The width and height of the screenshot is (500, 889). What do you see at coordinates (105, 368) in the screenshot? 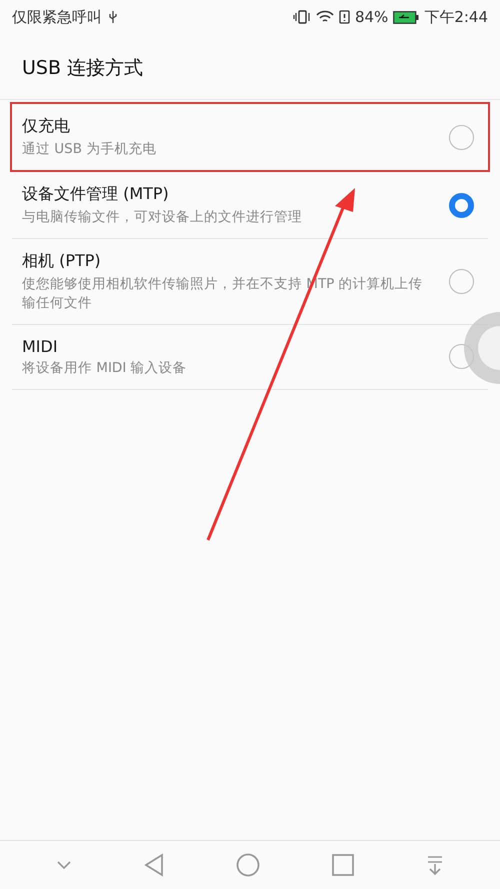
I see `option-description: 将设备用作 MIDI 输入设备` at bounding box center [105, 368].